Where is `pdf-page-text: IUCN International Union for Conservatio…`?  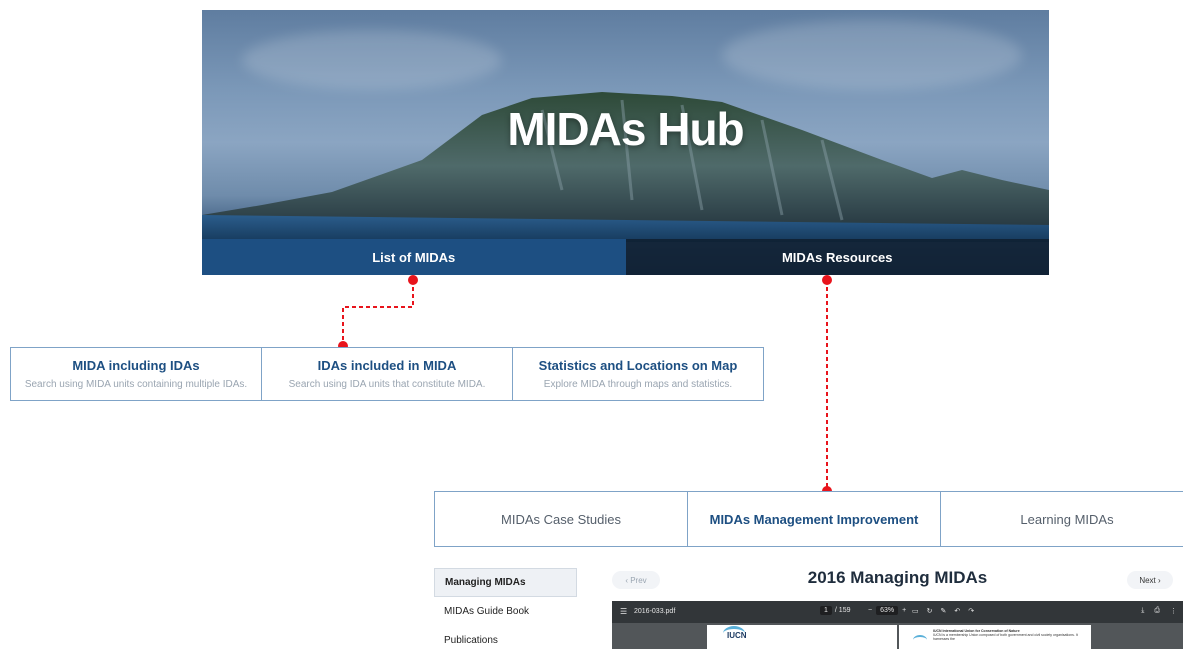
pdf-page-text: IUCN International Union for Conservatio… is located at coordinates (1008, 635).